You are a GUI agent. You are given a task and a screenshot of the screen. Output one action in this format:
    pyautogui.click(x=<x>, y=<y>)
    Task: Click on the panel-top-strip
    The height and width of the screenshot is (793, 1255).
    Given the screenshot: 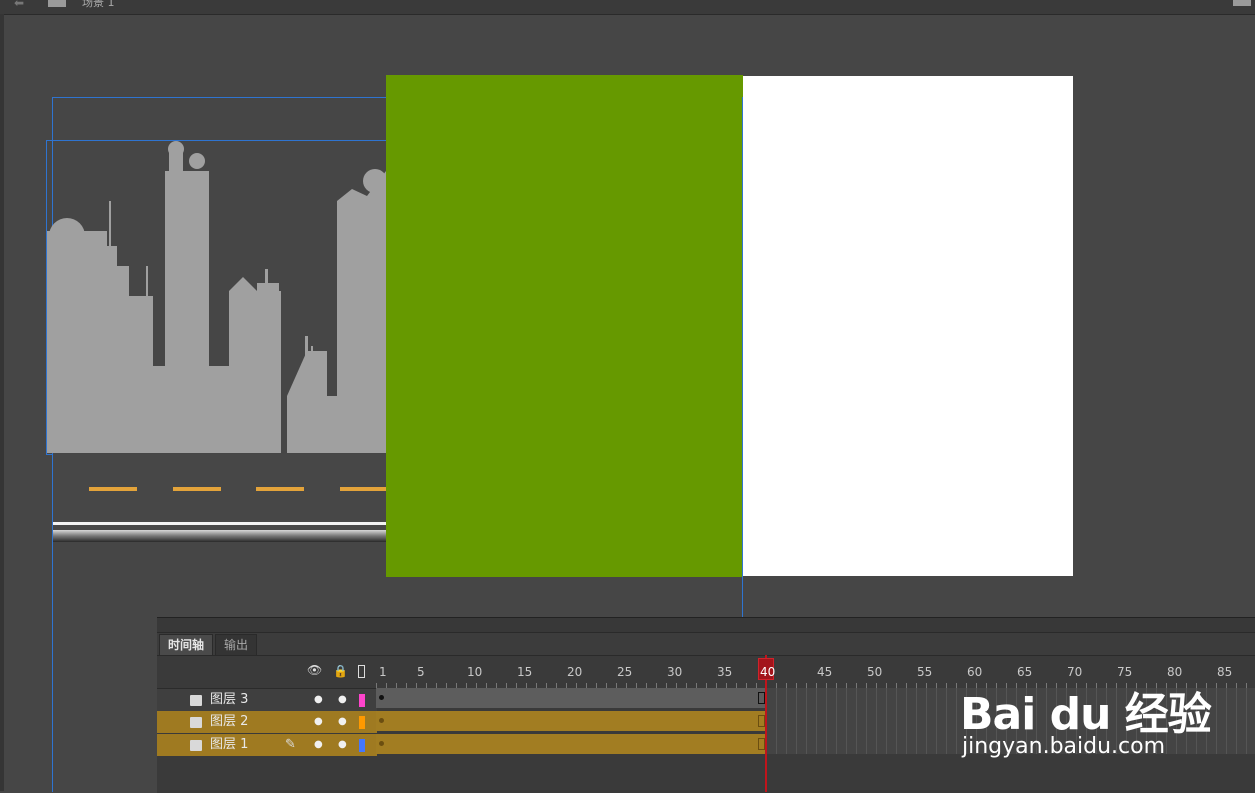 What is the action you would take?
    pyautogui.click(x=706, y=625)
    